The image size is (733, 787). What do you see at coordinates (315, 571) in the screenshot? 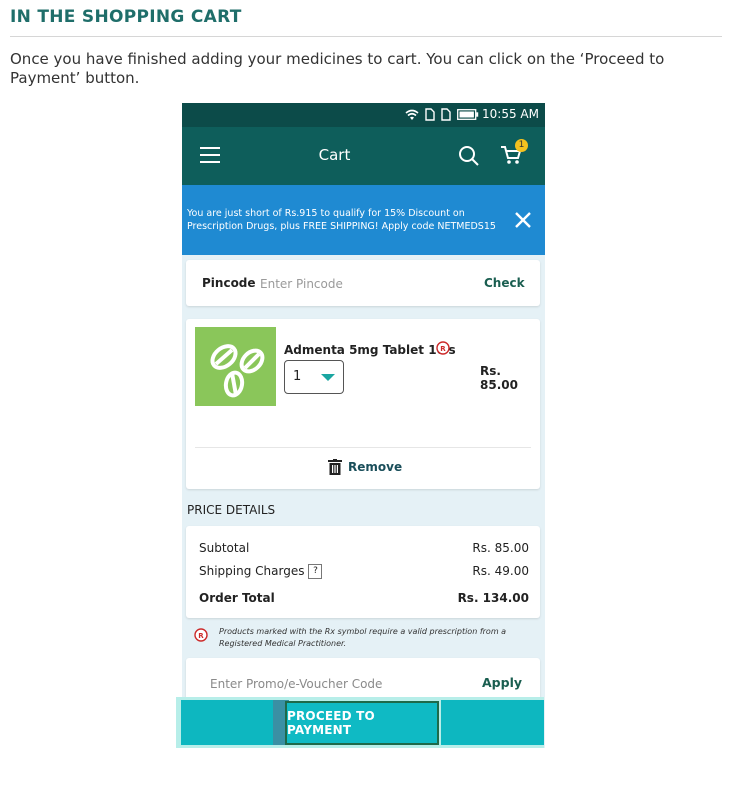
I see `shipping-help-icon: ?` at bounding box center [315, 571].